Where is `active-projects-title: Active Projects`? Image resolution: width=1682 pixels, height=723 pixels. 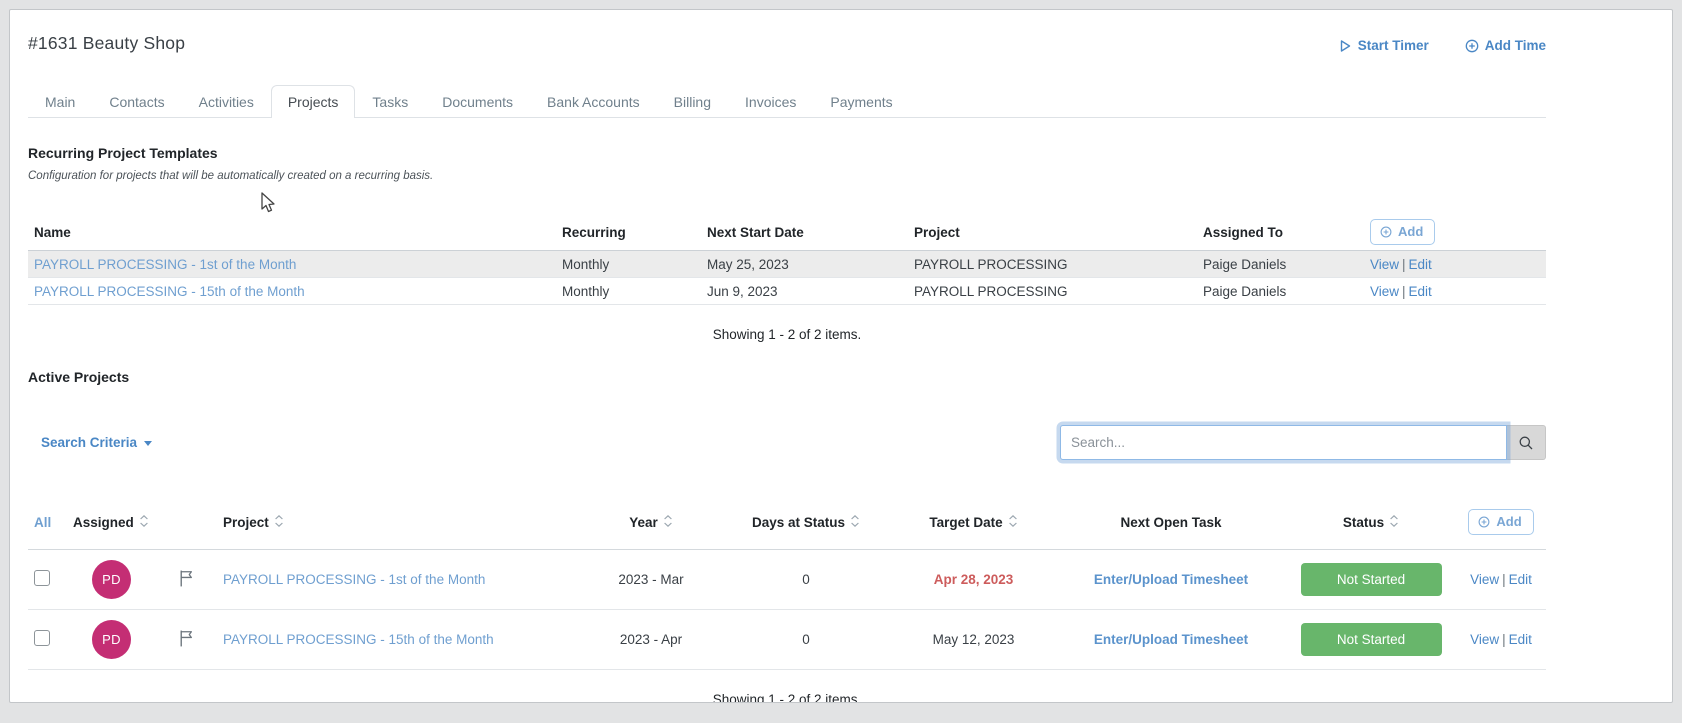 active-projects-title: Active Projects is located at coordinates (79, 377).